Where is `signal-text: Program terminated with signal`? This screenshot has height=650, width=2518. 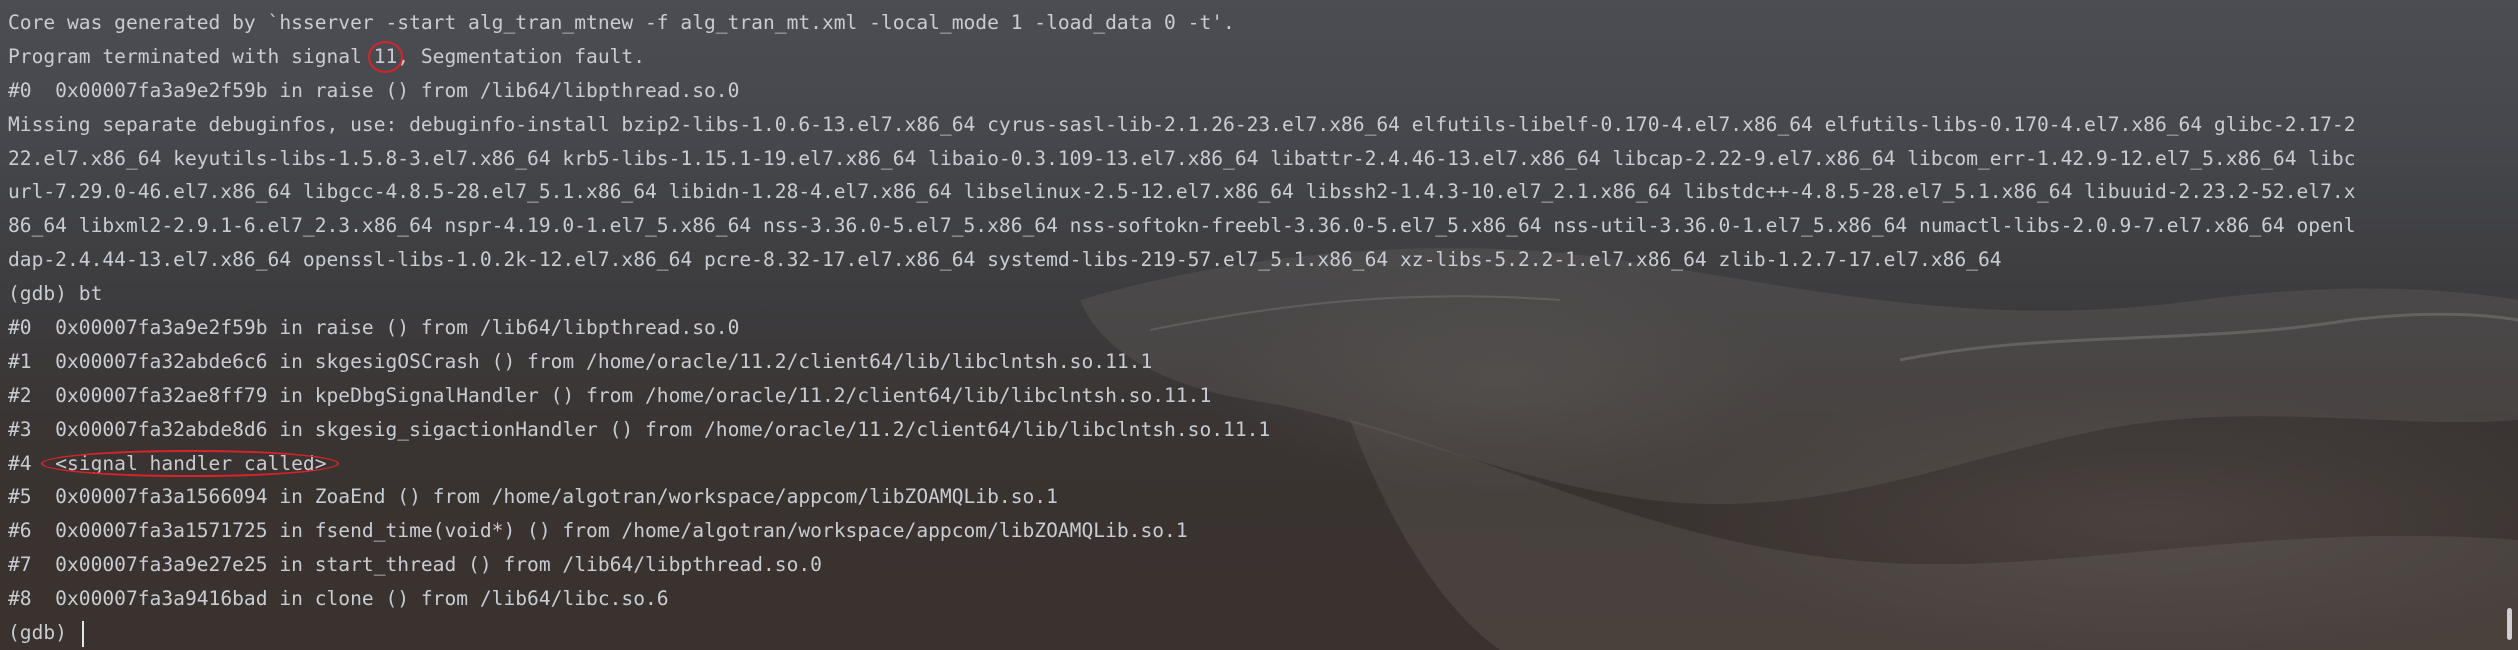 signal-text: Program terminated with signal is located at coordinates (191, 56).